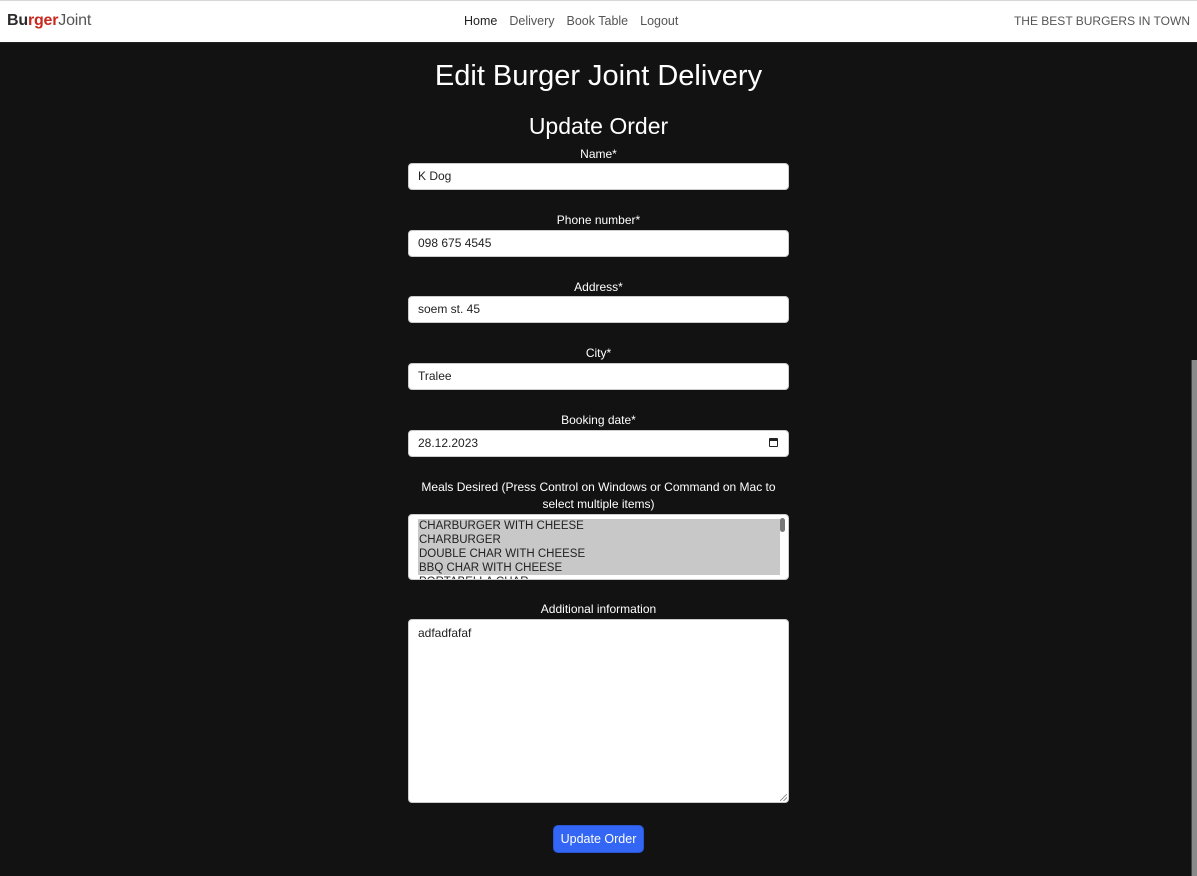  Describe the element at coordinates (598, 420) in the screenshot. I see `booking-date-label: Booking date*` at that location.